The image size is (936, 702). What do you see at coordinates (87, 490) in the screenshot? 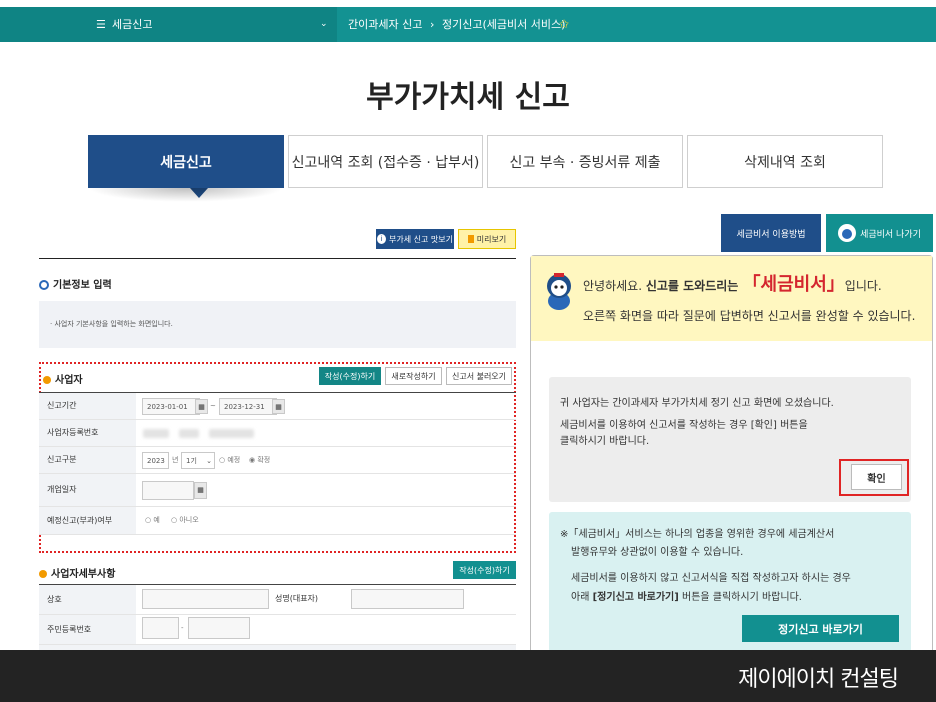
I see `open-date-label: 개업일자` at bounding box center [87, 490].